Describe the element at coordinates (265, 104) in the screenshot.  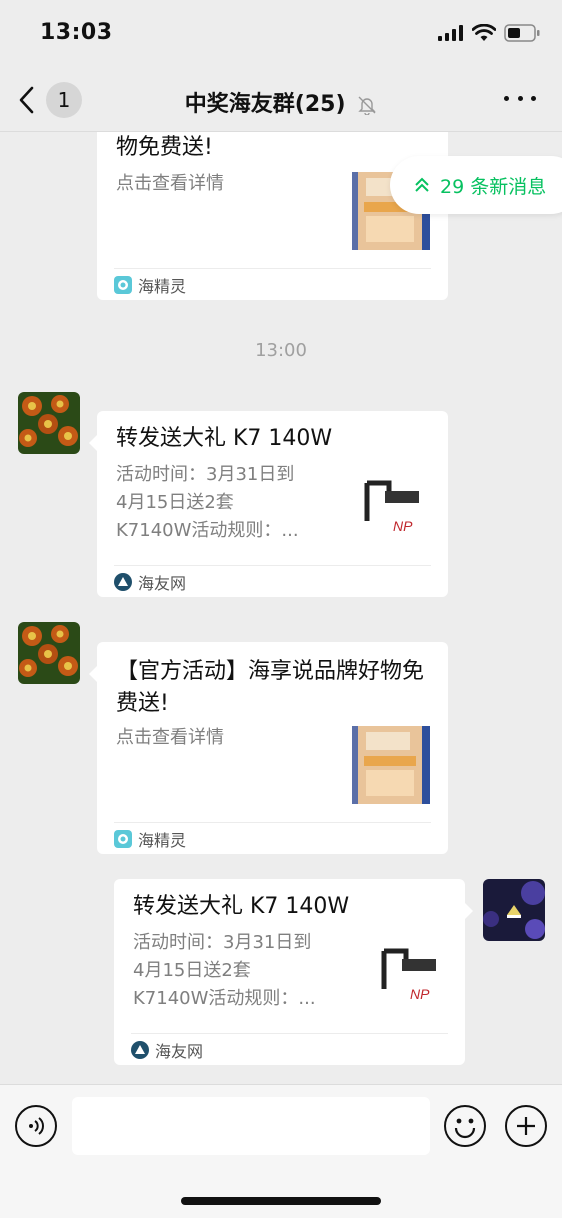
I see `chat-title: 中奖海友群(25)` at that location.